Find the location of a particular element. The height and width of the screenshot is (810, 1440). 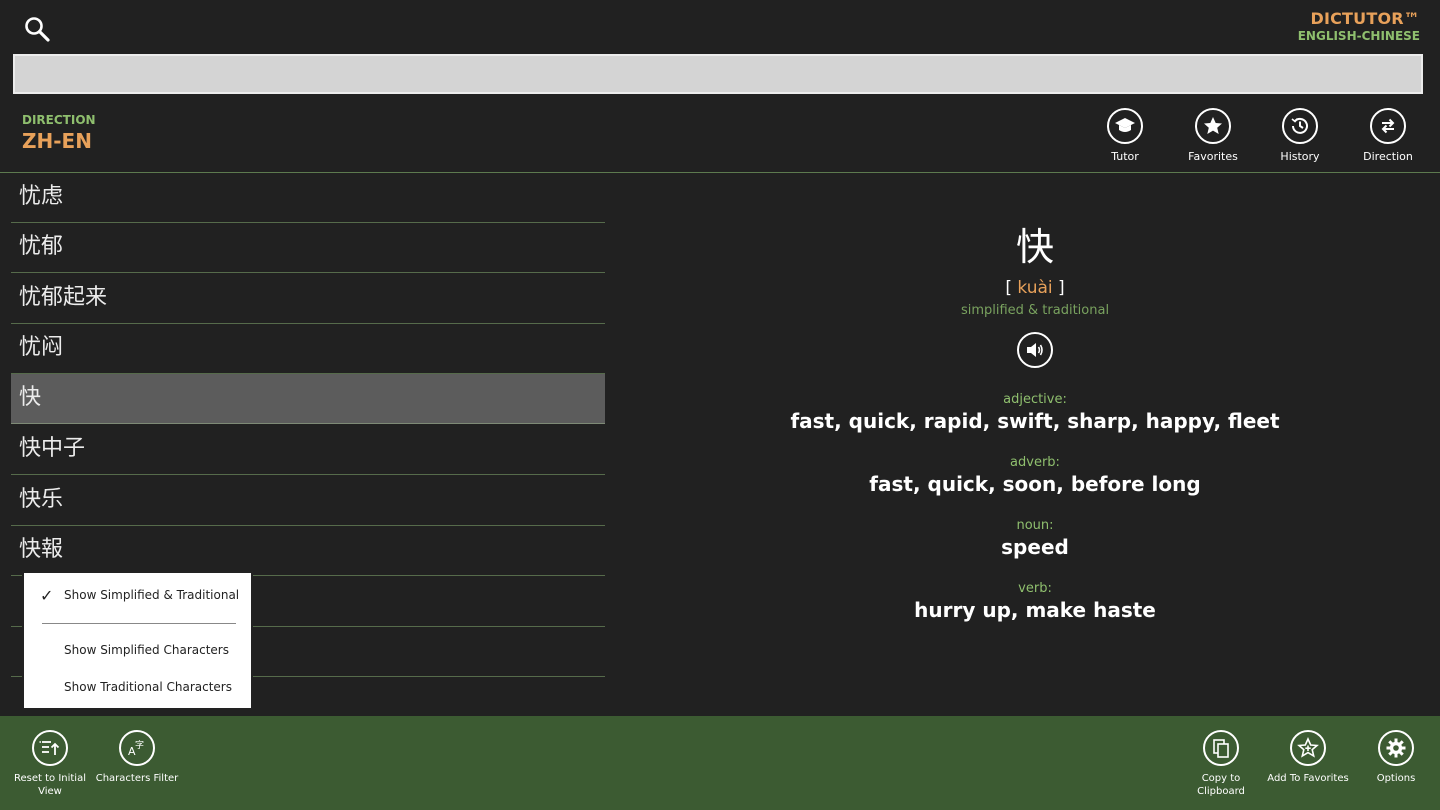

list-item: 快乐 is located at coordinates (308, 501).